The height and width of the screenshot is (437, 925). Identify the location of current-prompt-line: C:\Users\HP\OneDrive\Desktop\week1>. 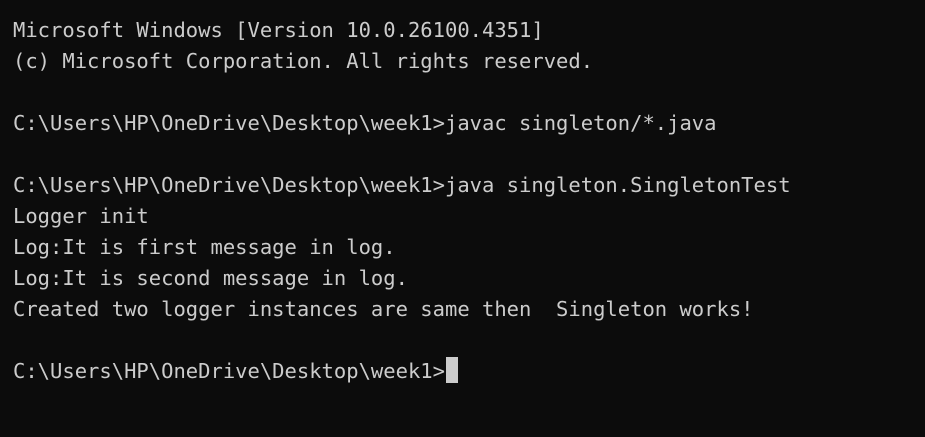
(469, 371).